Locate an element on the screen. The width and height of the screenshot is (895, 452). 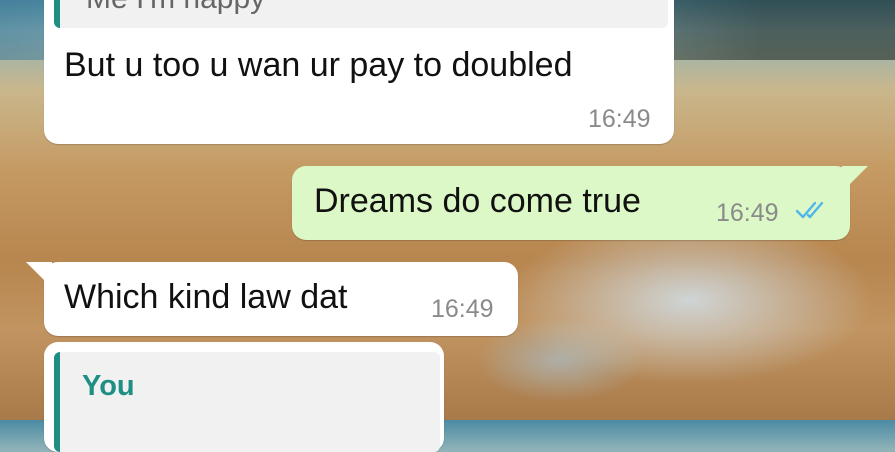
message-bubble-incoming: Which kind law dat 16:49 is located at coordinates (272, 299).